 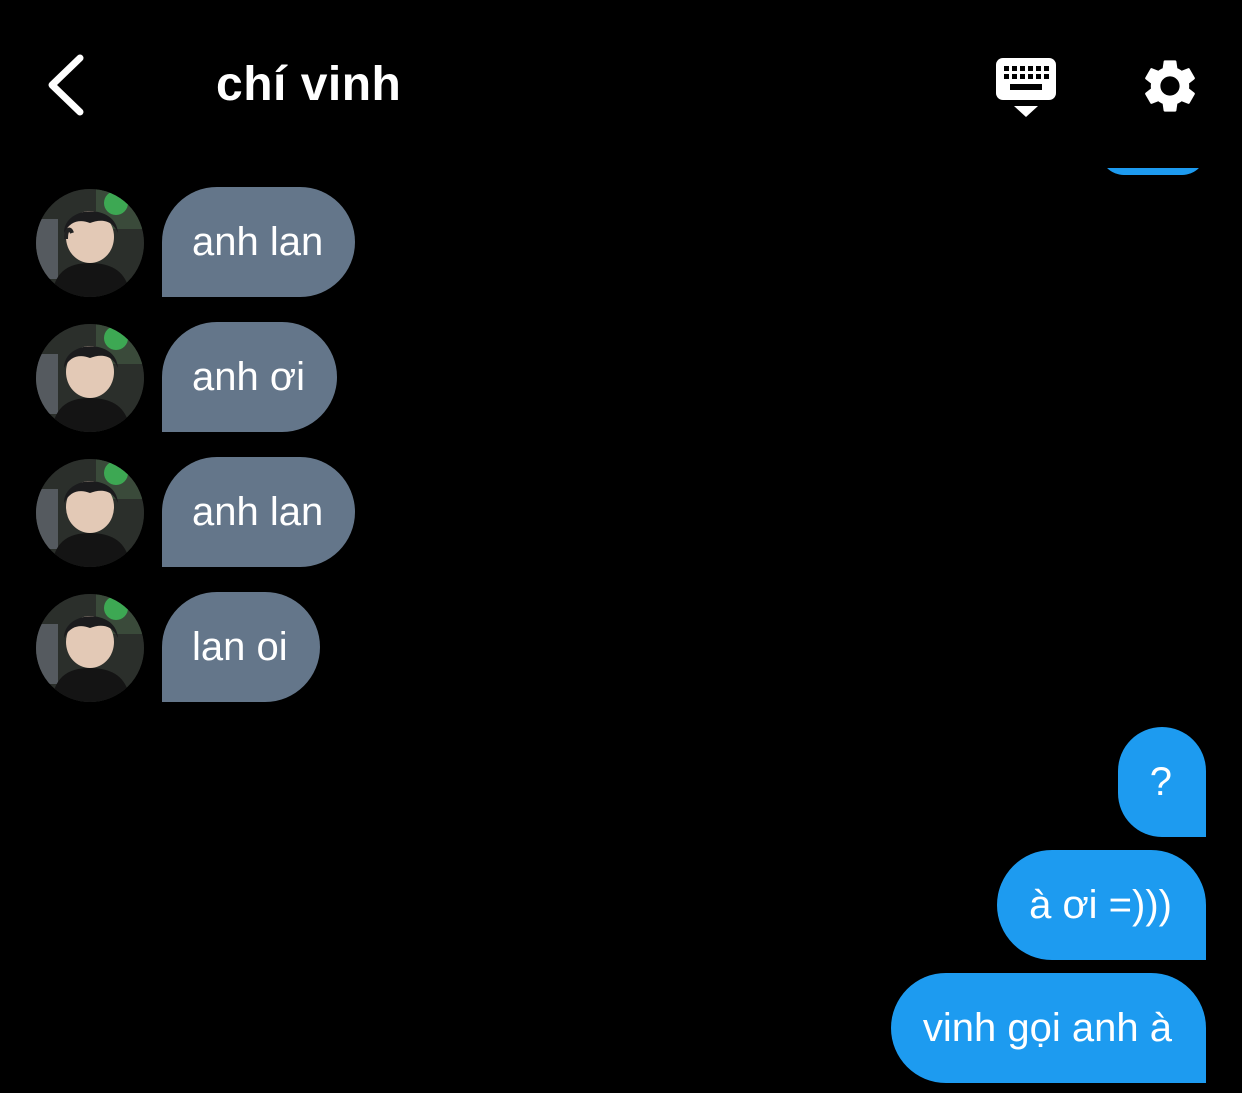 What do you see at coordinates (309, 84) in the screenshot?
I see `conversation-title: chí vinh` at bounding box center [309, 84].